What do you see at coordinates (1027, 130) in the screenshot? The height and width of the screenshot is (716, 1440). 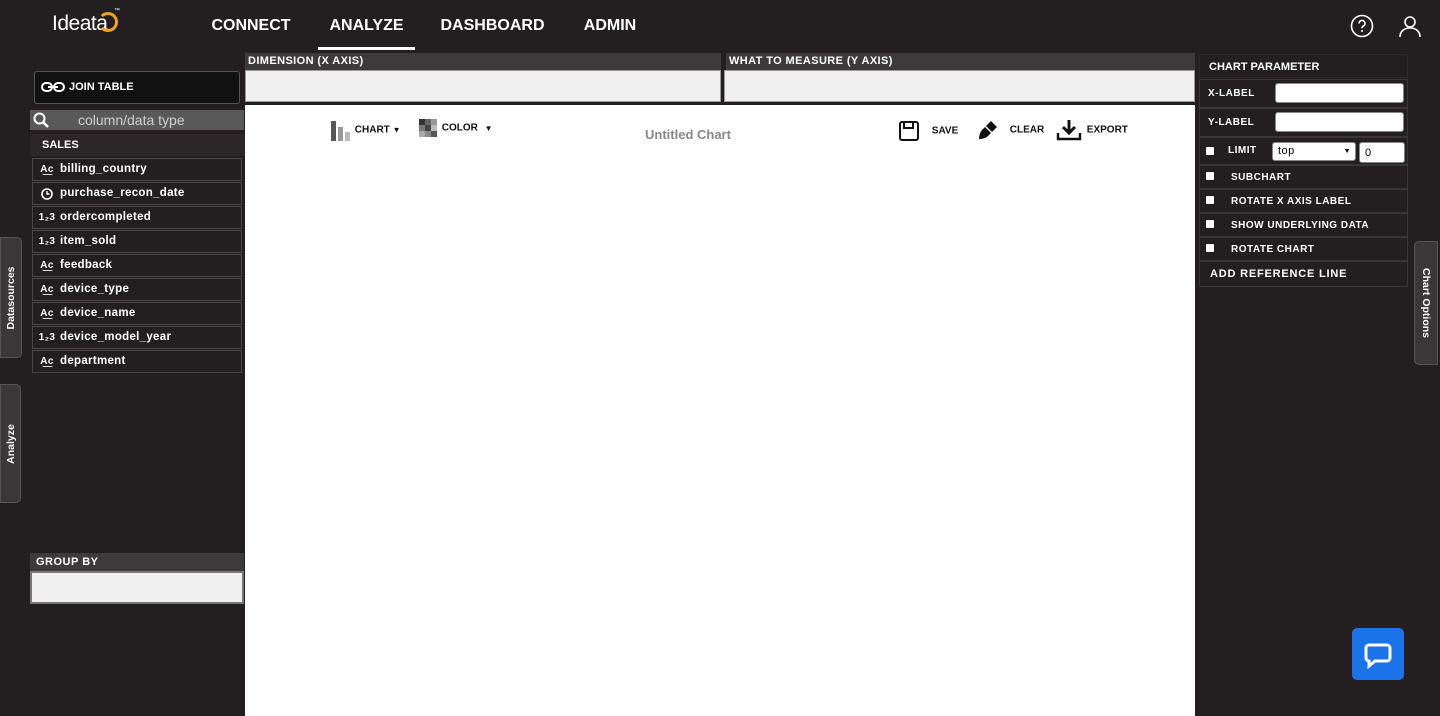 I see `clear-label: CLEAR` at bounding box center [1027, 130].